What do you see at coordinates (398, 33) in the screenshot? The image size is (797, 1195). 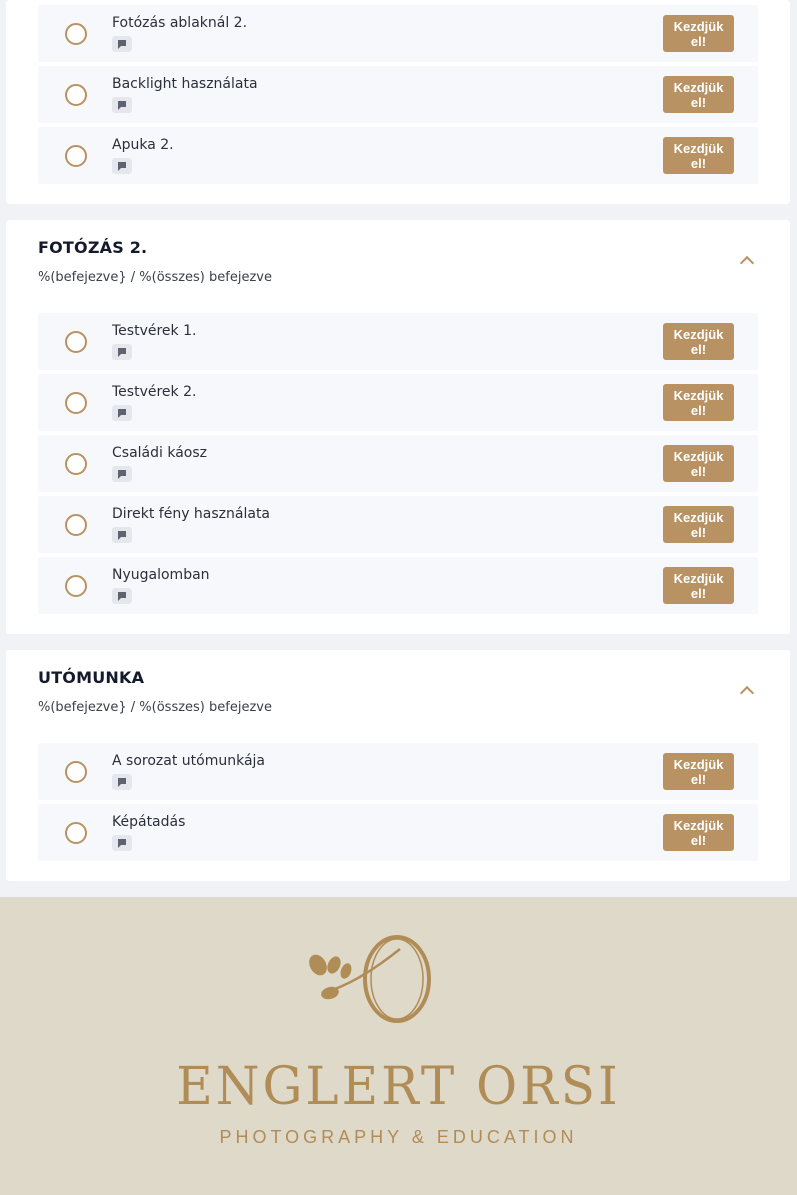 I see `lesson-item: Fotózás ablaknál 2. Kezdjük el!` at bounding box center [398, 33].